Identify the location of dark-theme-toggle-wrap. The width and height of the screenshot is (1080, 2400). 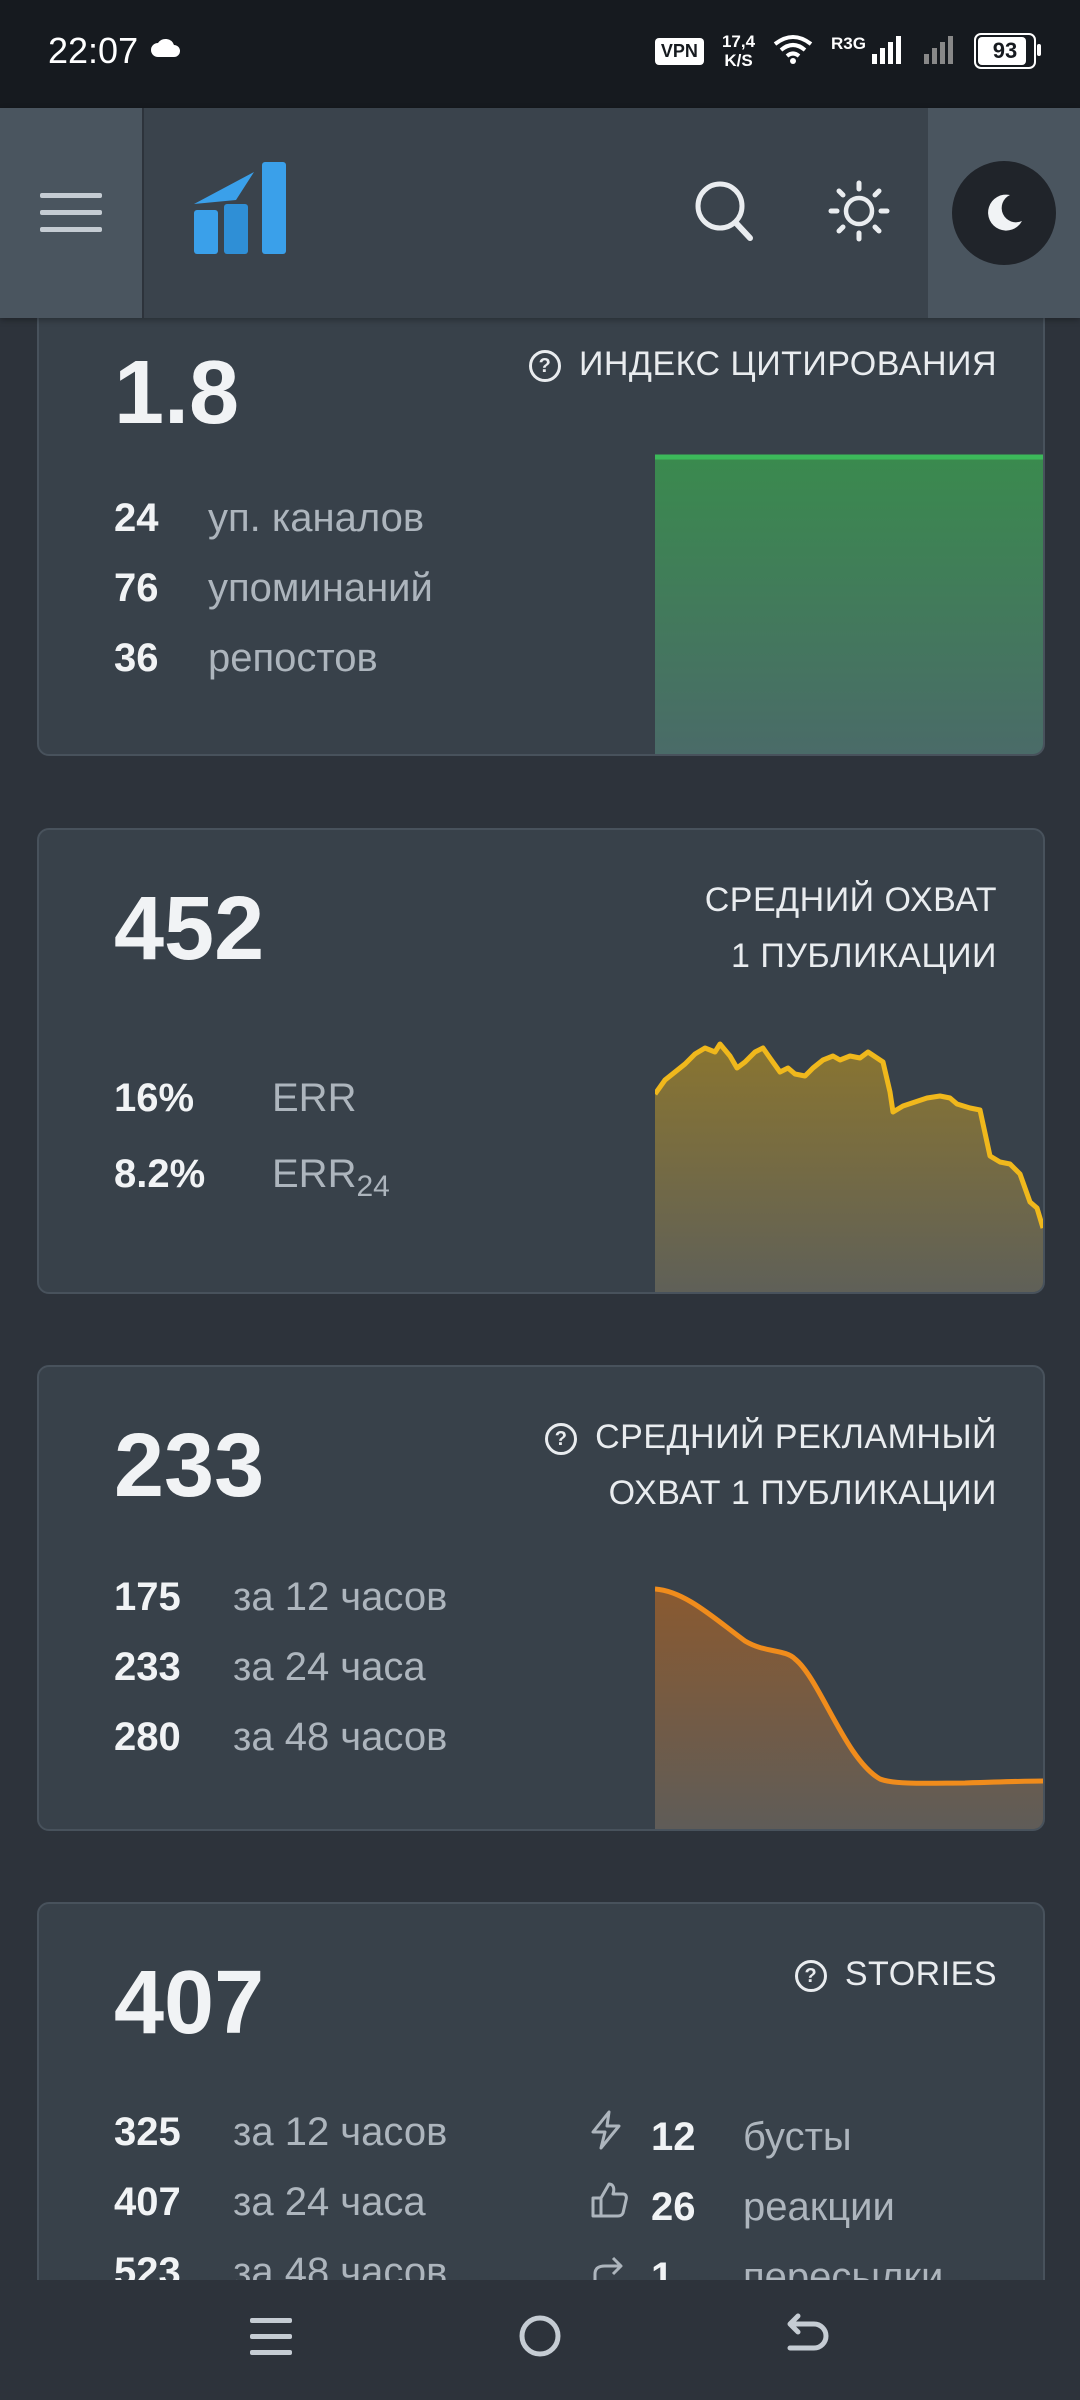
(1004, 213).